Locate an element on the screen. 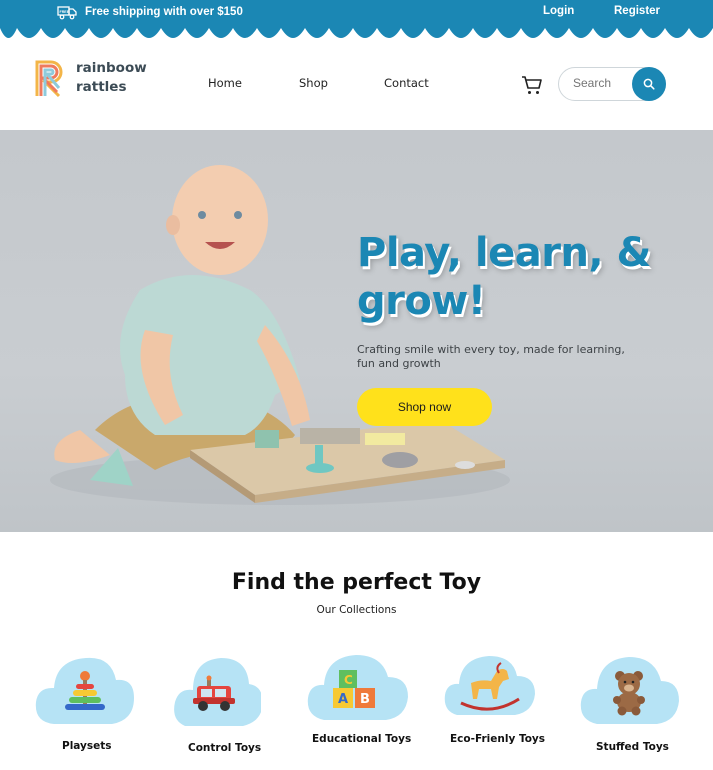 This screenshot has height=770, width=713. collection-stuffed-toys is located at coordinates (629, 691).